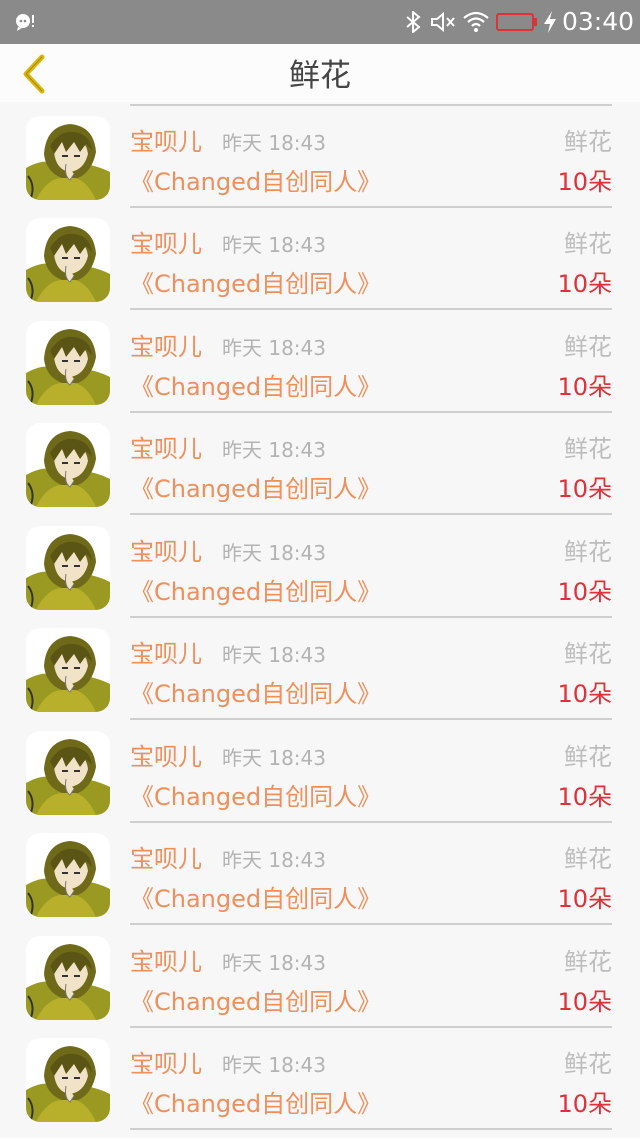  What do you see at coordinates (550, 22) in the screenshot?
I see `charging-icon` at bounding box center [550, 22].